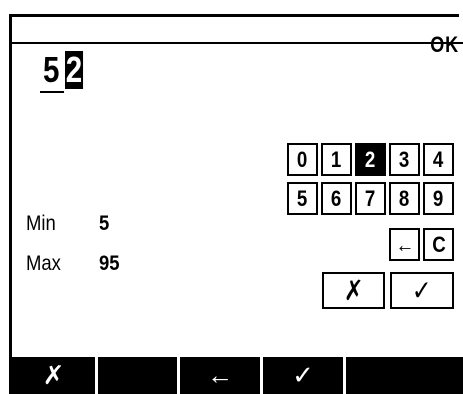 The height and width of the screenshot is (394, 463). What do you see at coordinates (336, 159) in the screenshot?
I see `key-1: 1` at bounding box center [336, 159].